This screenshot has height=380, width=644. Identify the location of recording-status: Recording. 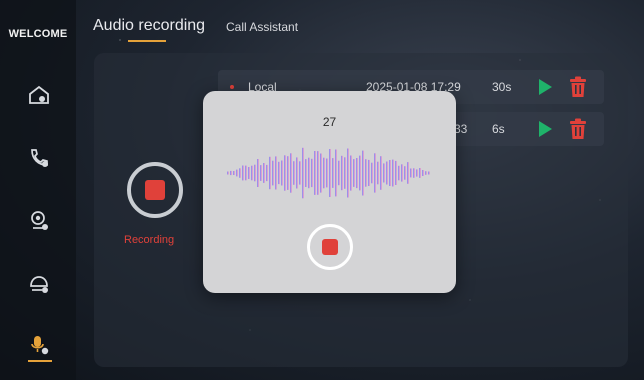
(149, 240).